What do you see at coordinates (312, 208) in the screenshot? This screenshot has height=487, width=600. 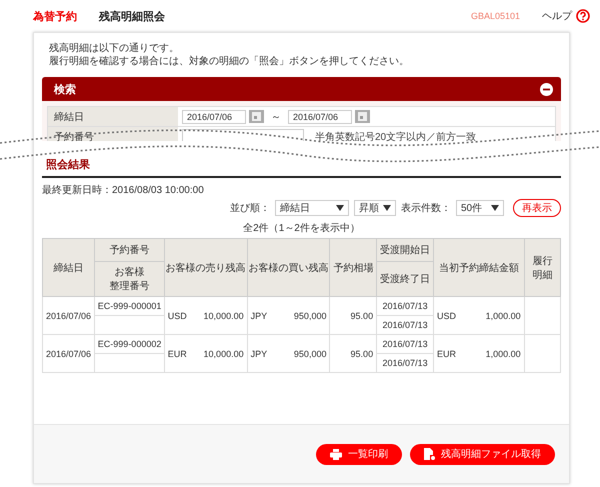 I see `sort-field-select: 締結日` at bounding box center [312, 208].